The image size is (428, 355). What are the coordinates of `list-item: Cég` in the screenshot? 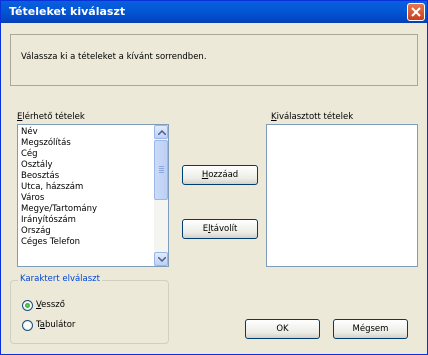 It's located at (86, 154).